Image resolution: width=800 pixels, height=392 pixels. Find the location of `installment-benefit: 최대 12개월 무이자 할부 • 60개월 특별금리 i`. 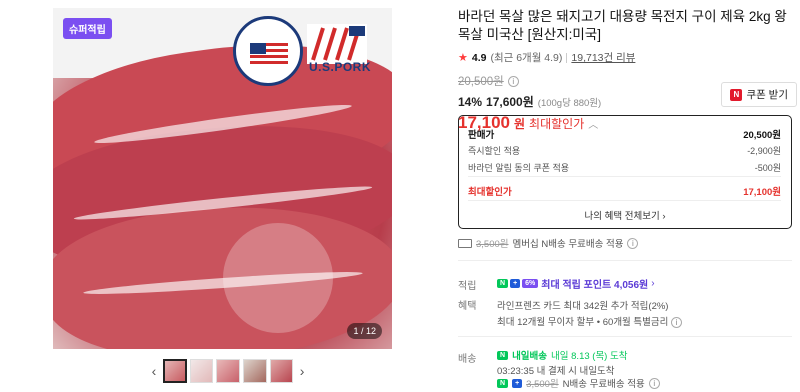

installment-benefit: 최대 12개월 무이자 할부 • 60개월 특별금리 i is located at coordinates (590, 321).